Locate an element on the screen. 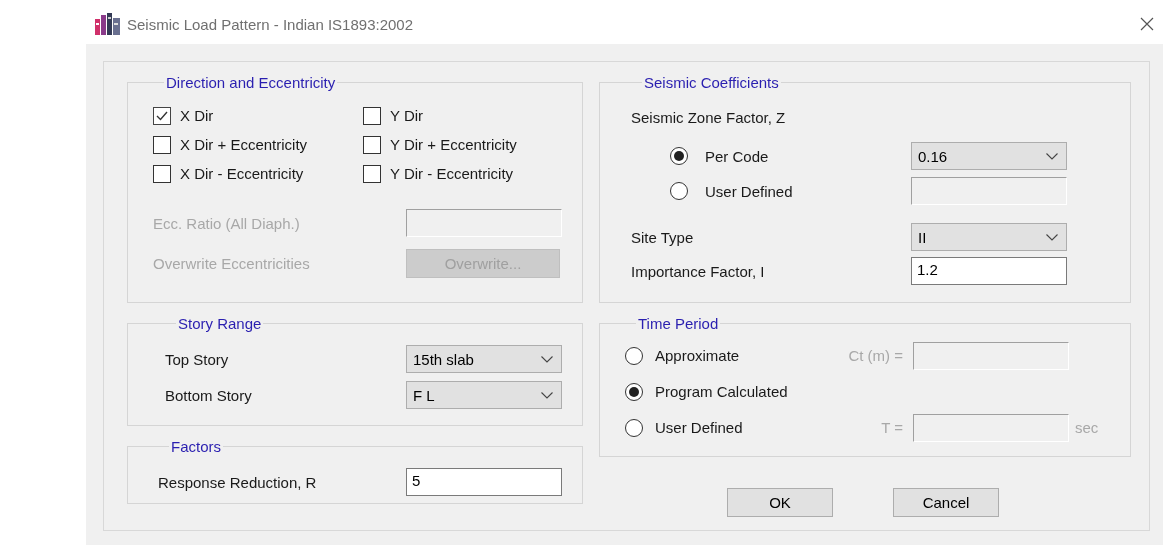 This screenshot has height=545, width=1163. app-icon is located at coordinates (108, 24).